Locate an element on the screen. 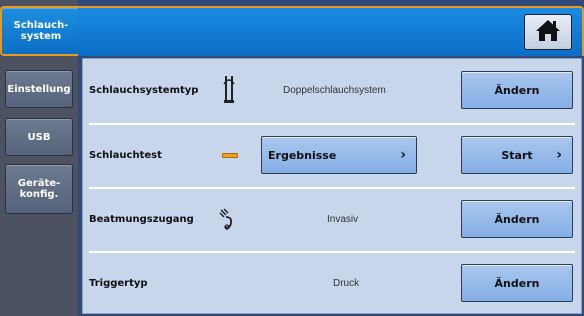 This screenshot has height=316, width=584. tab-label: Schlauch- system is located at coordinates (41, 31).